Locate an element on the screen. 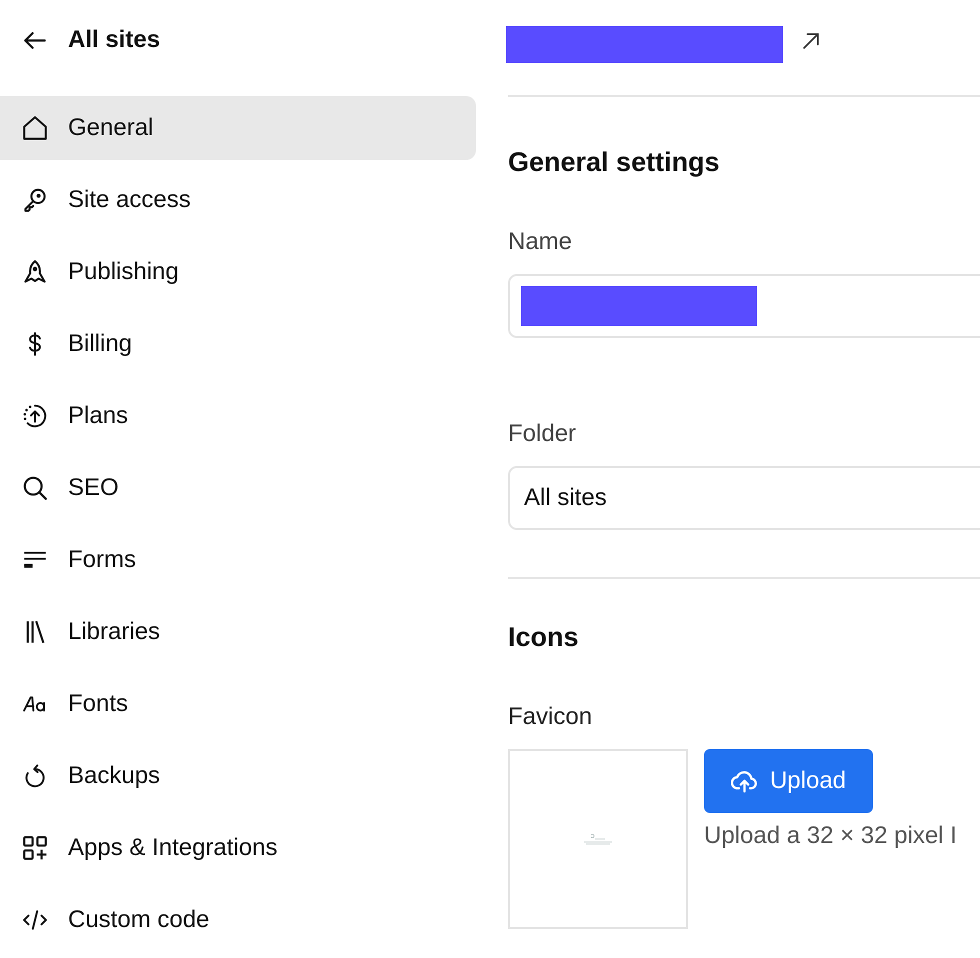  field-label: Folder is located at coordinates (542, 434).